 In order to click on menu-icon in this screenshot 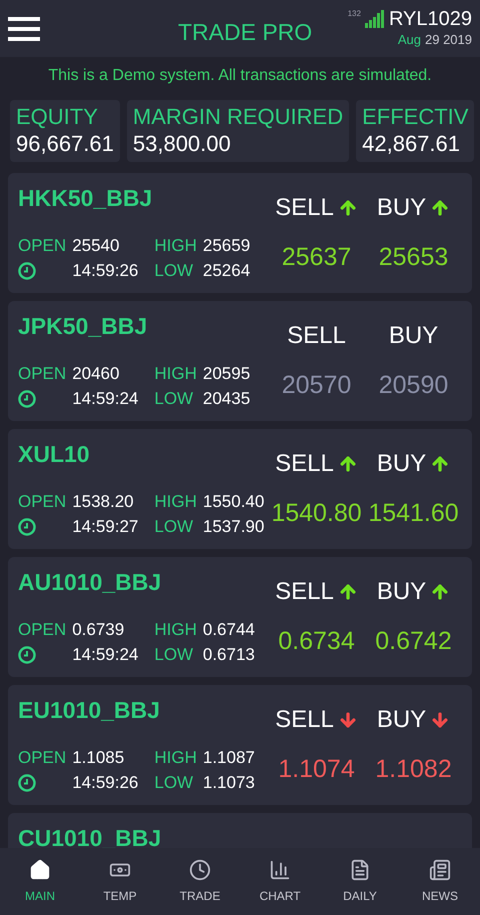, I will do `click(24, 29)`.